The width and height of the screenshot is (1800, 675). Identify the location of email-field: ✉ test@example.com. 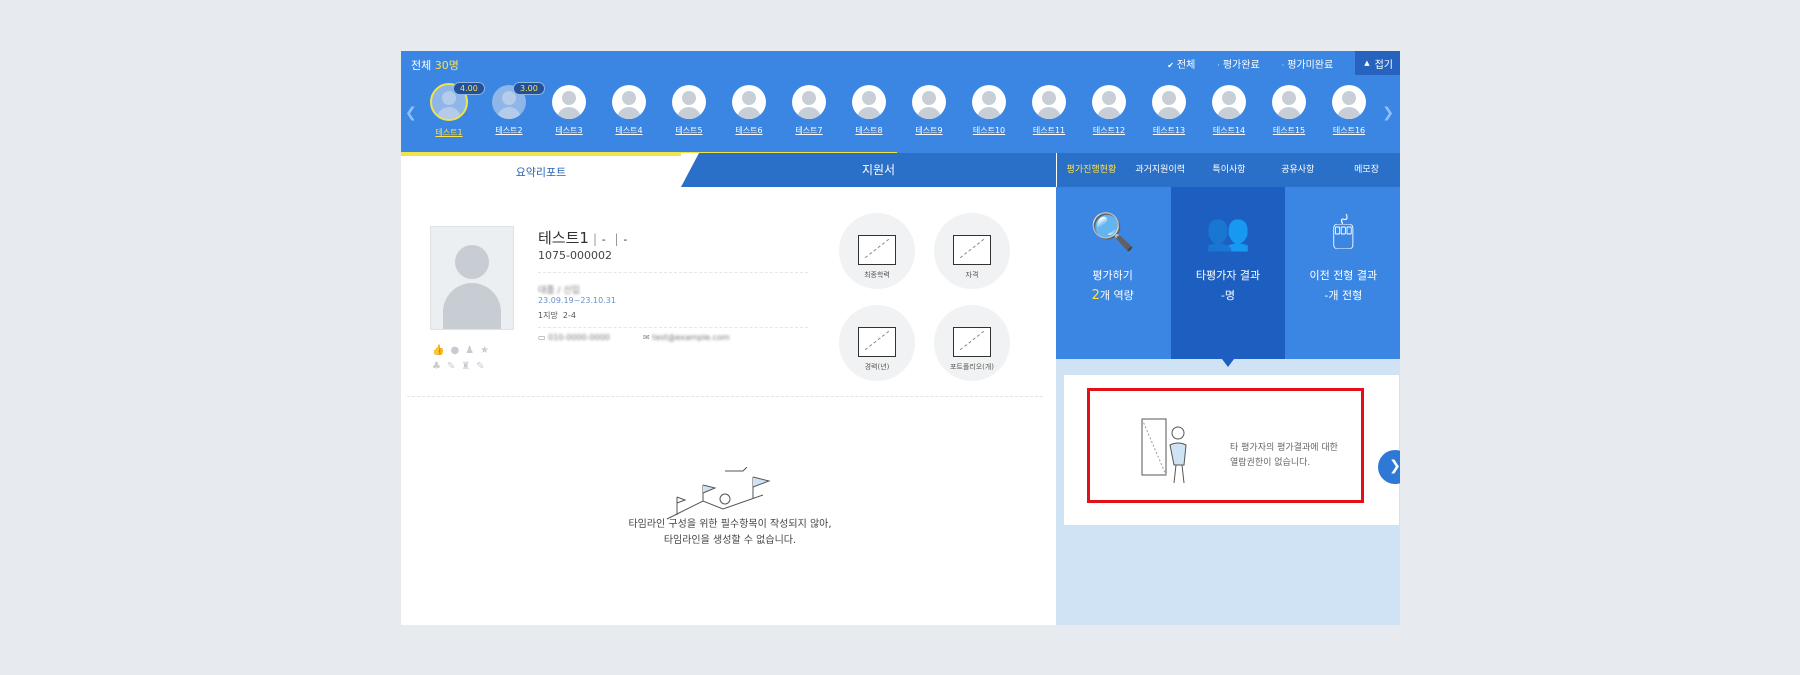
(686, 337).